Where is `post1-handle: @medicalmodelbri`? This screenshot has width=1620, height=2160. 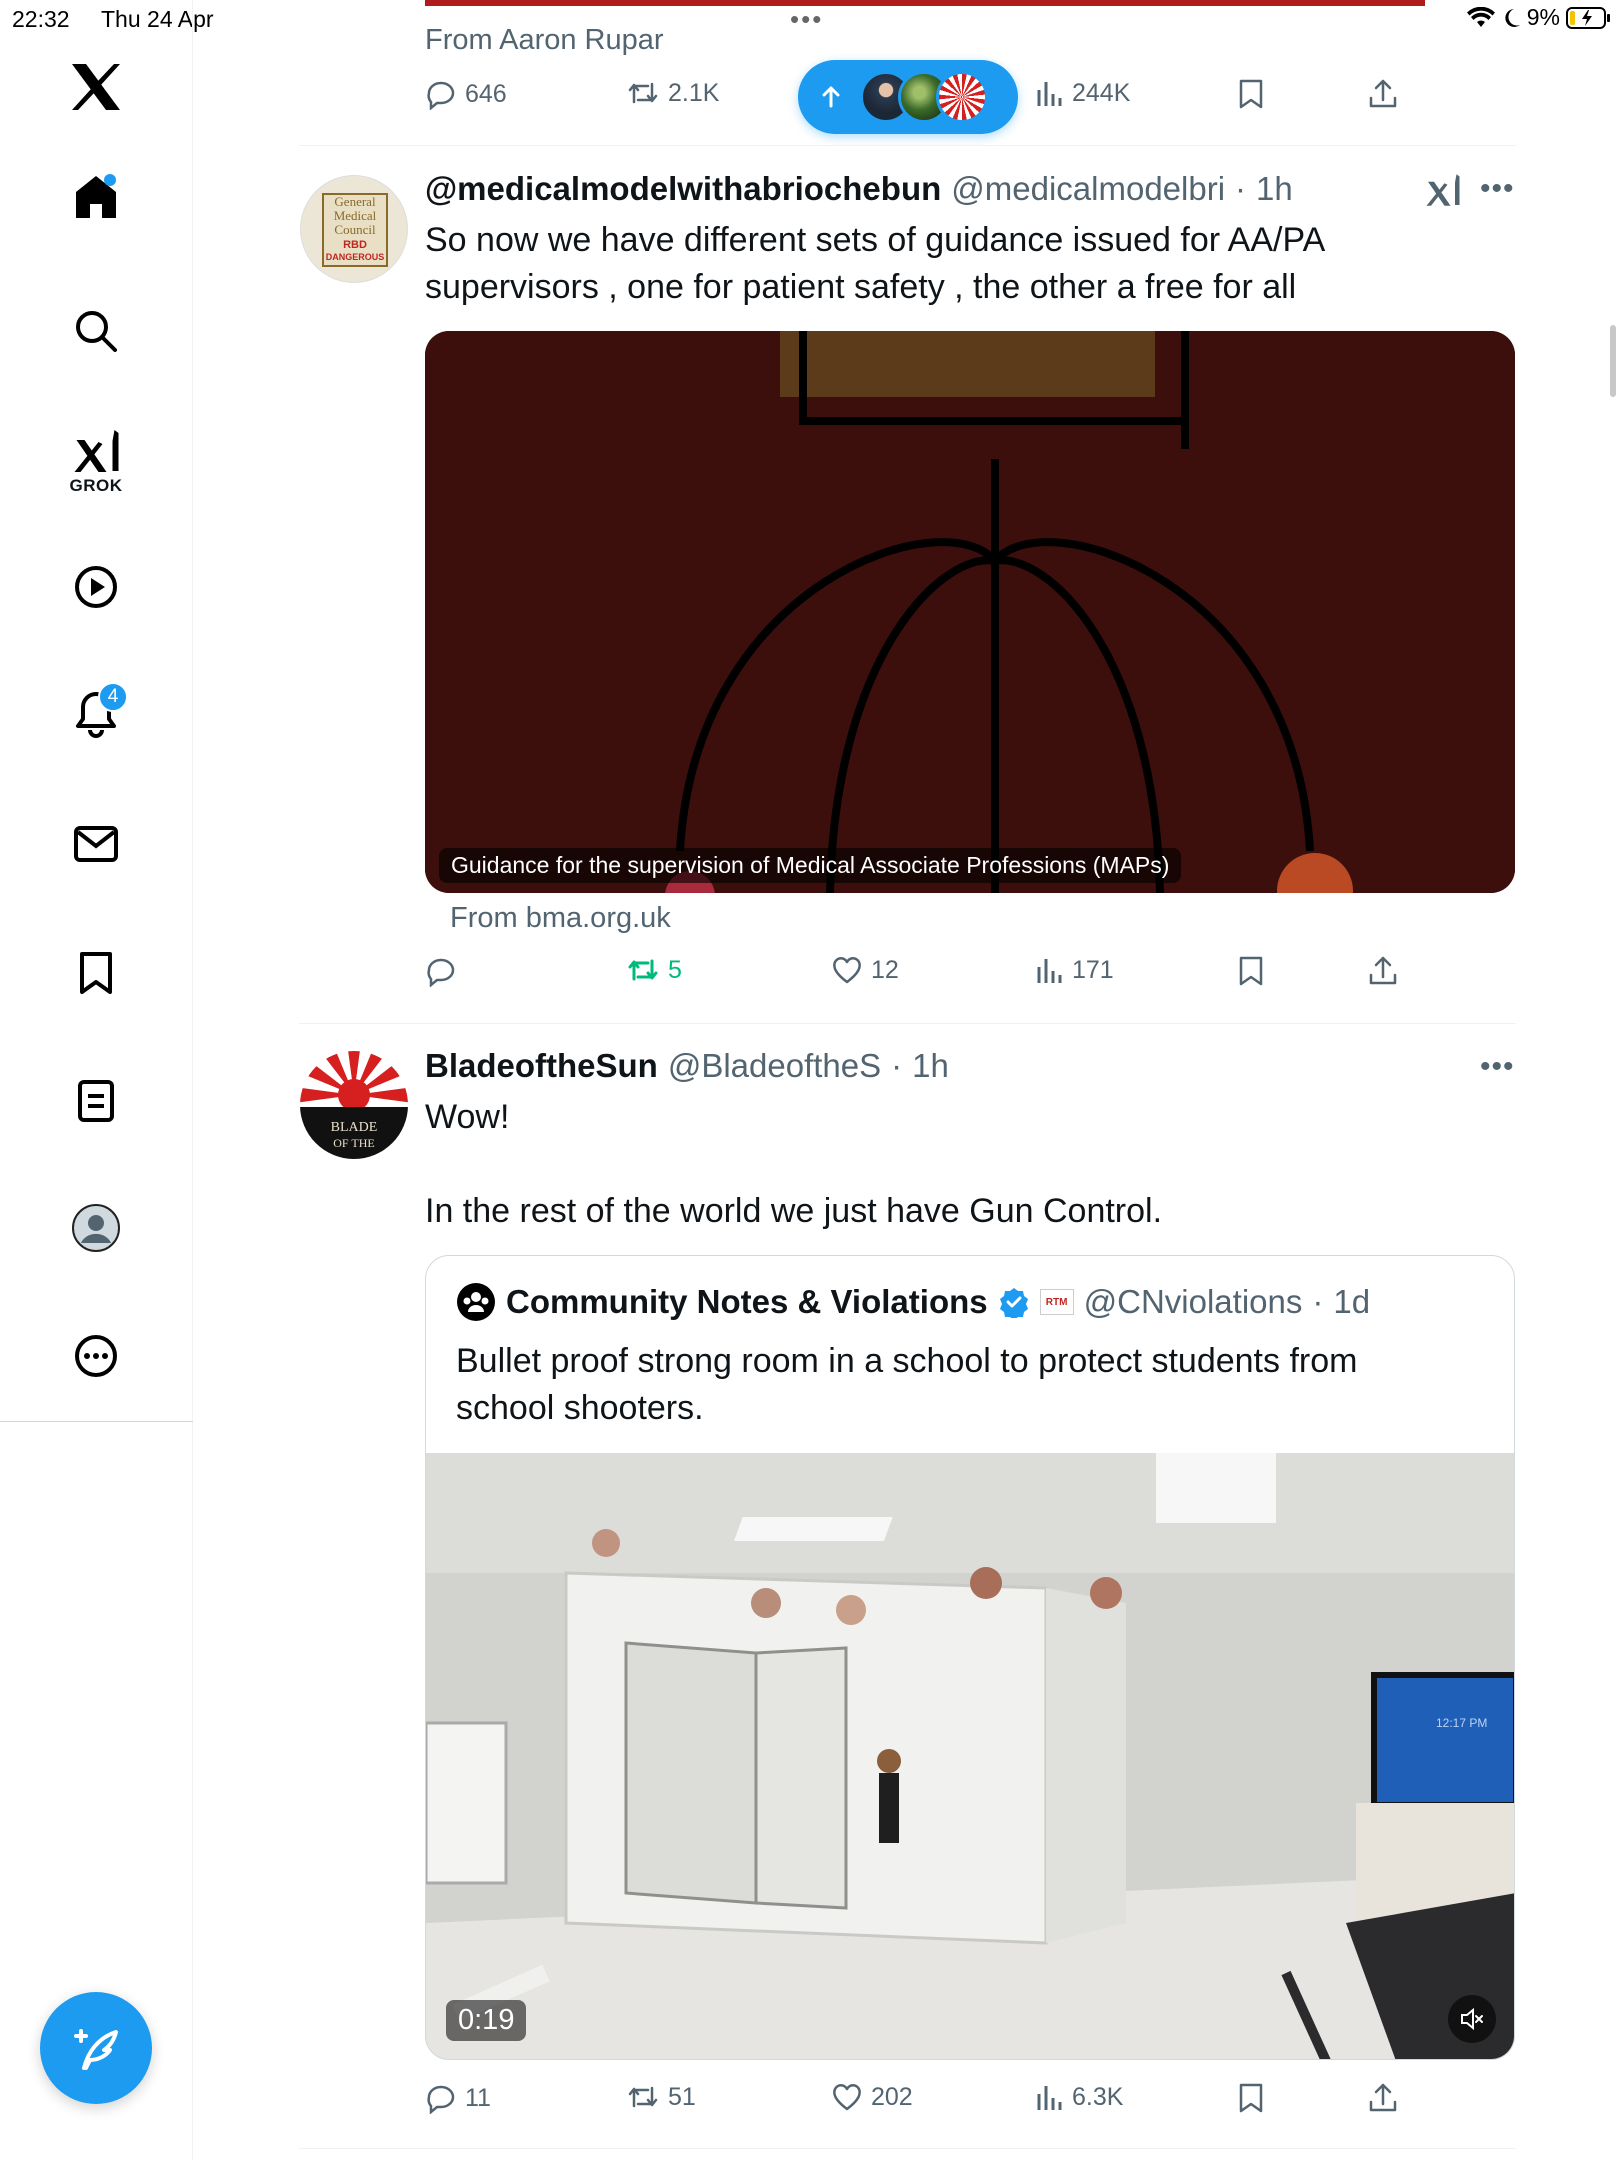
post1-handle: @medicalmodelbri is located at coordinates (1088, 189).